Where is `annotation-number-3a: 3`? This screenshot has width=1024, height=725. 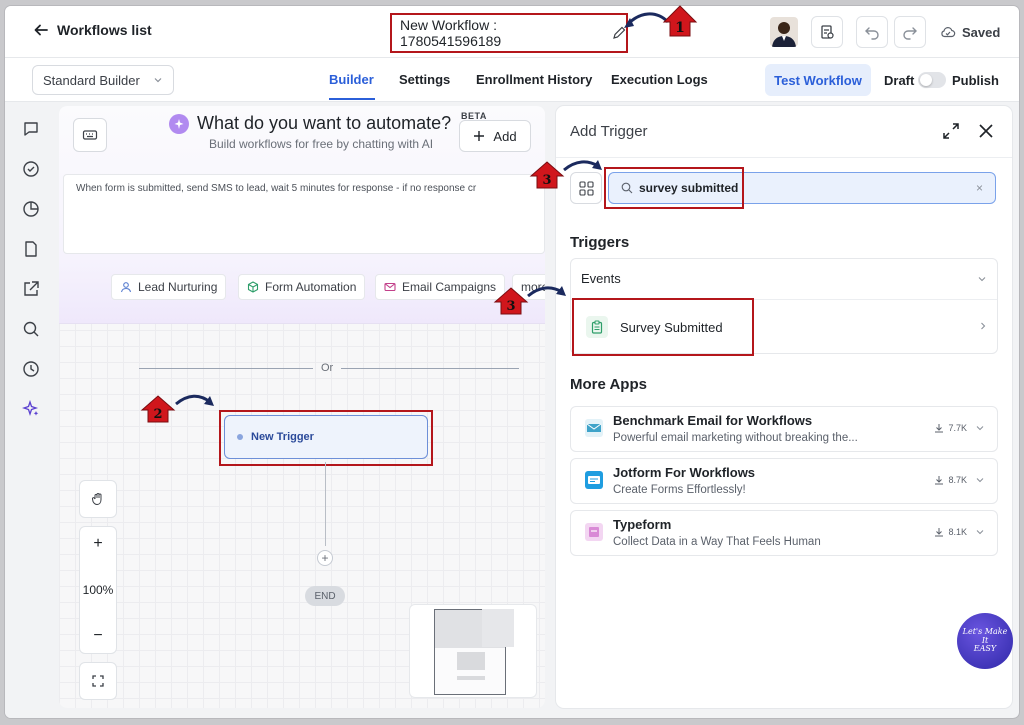 annotation-number-3a: 3 is located at coordinates (546, 180).